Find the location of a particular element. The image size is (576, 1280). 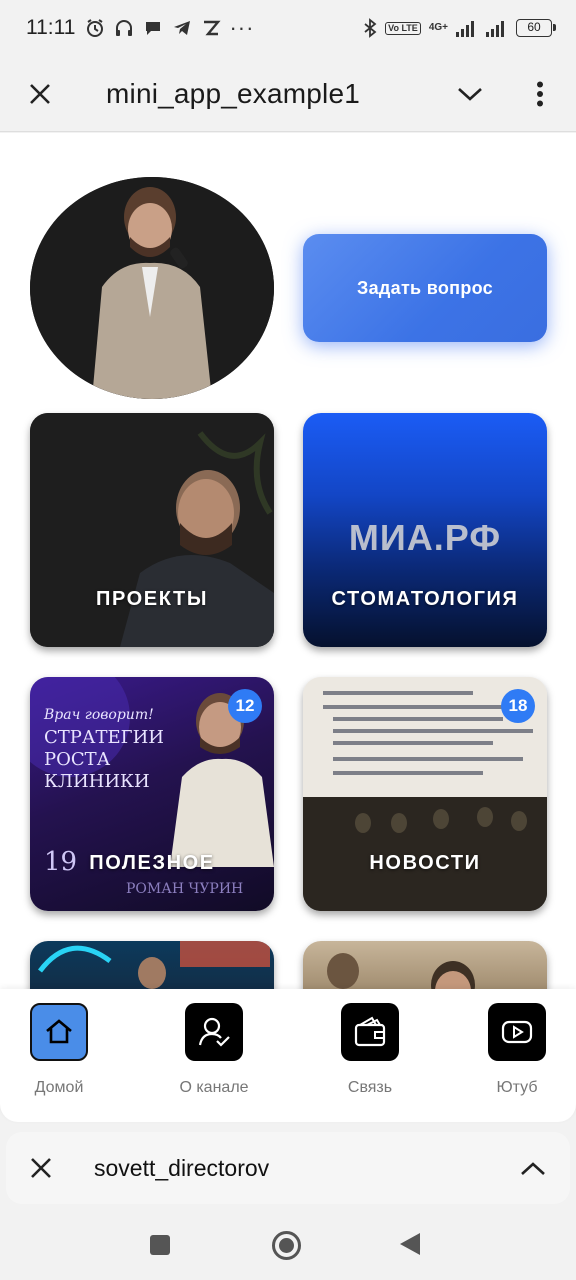

bottom-tab-bar: Домой О канале Связь Ютуб is located at coordinates (288, 1055).